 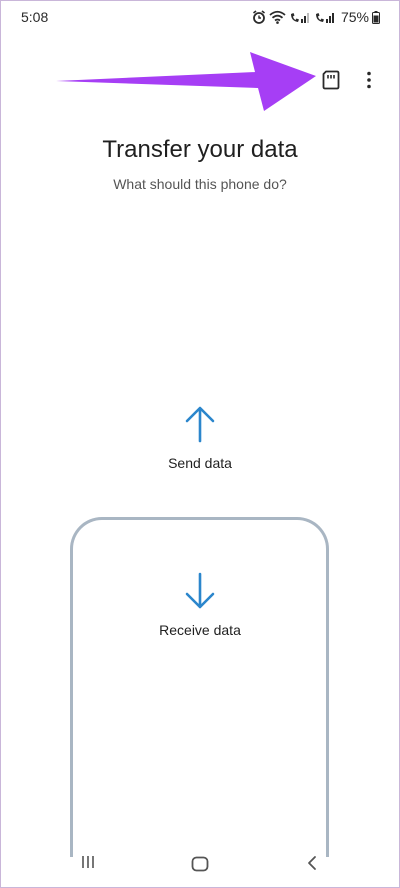 I want to click on navigation-bar, so click(x=200, y=864).